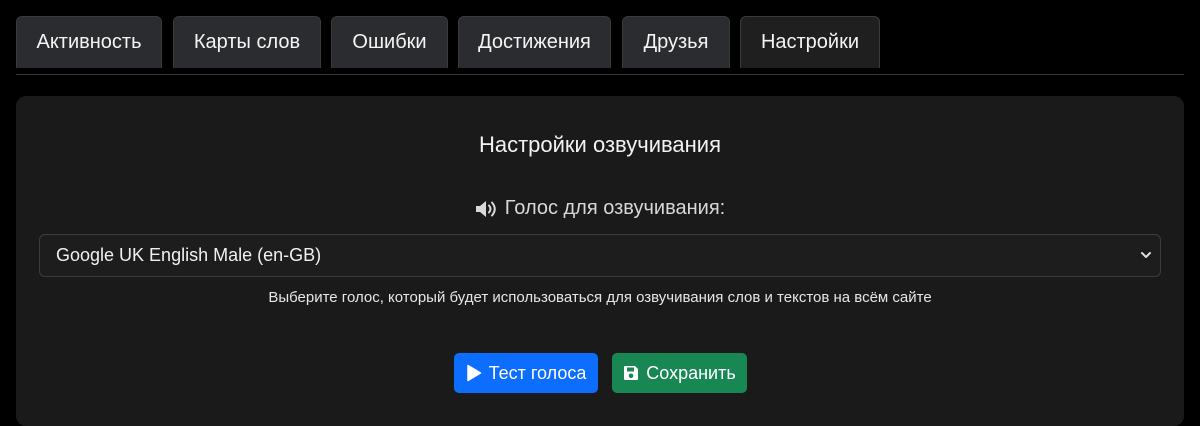 This screenshot has height=426, width=1200. I want to click on chevron-down-icon, so click(1146, 255).